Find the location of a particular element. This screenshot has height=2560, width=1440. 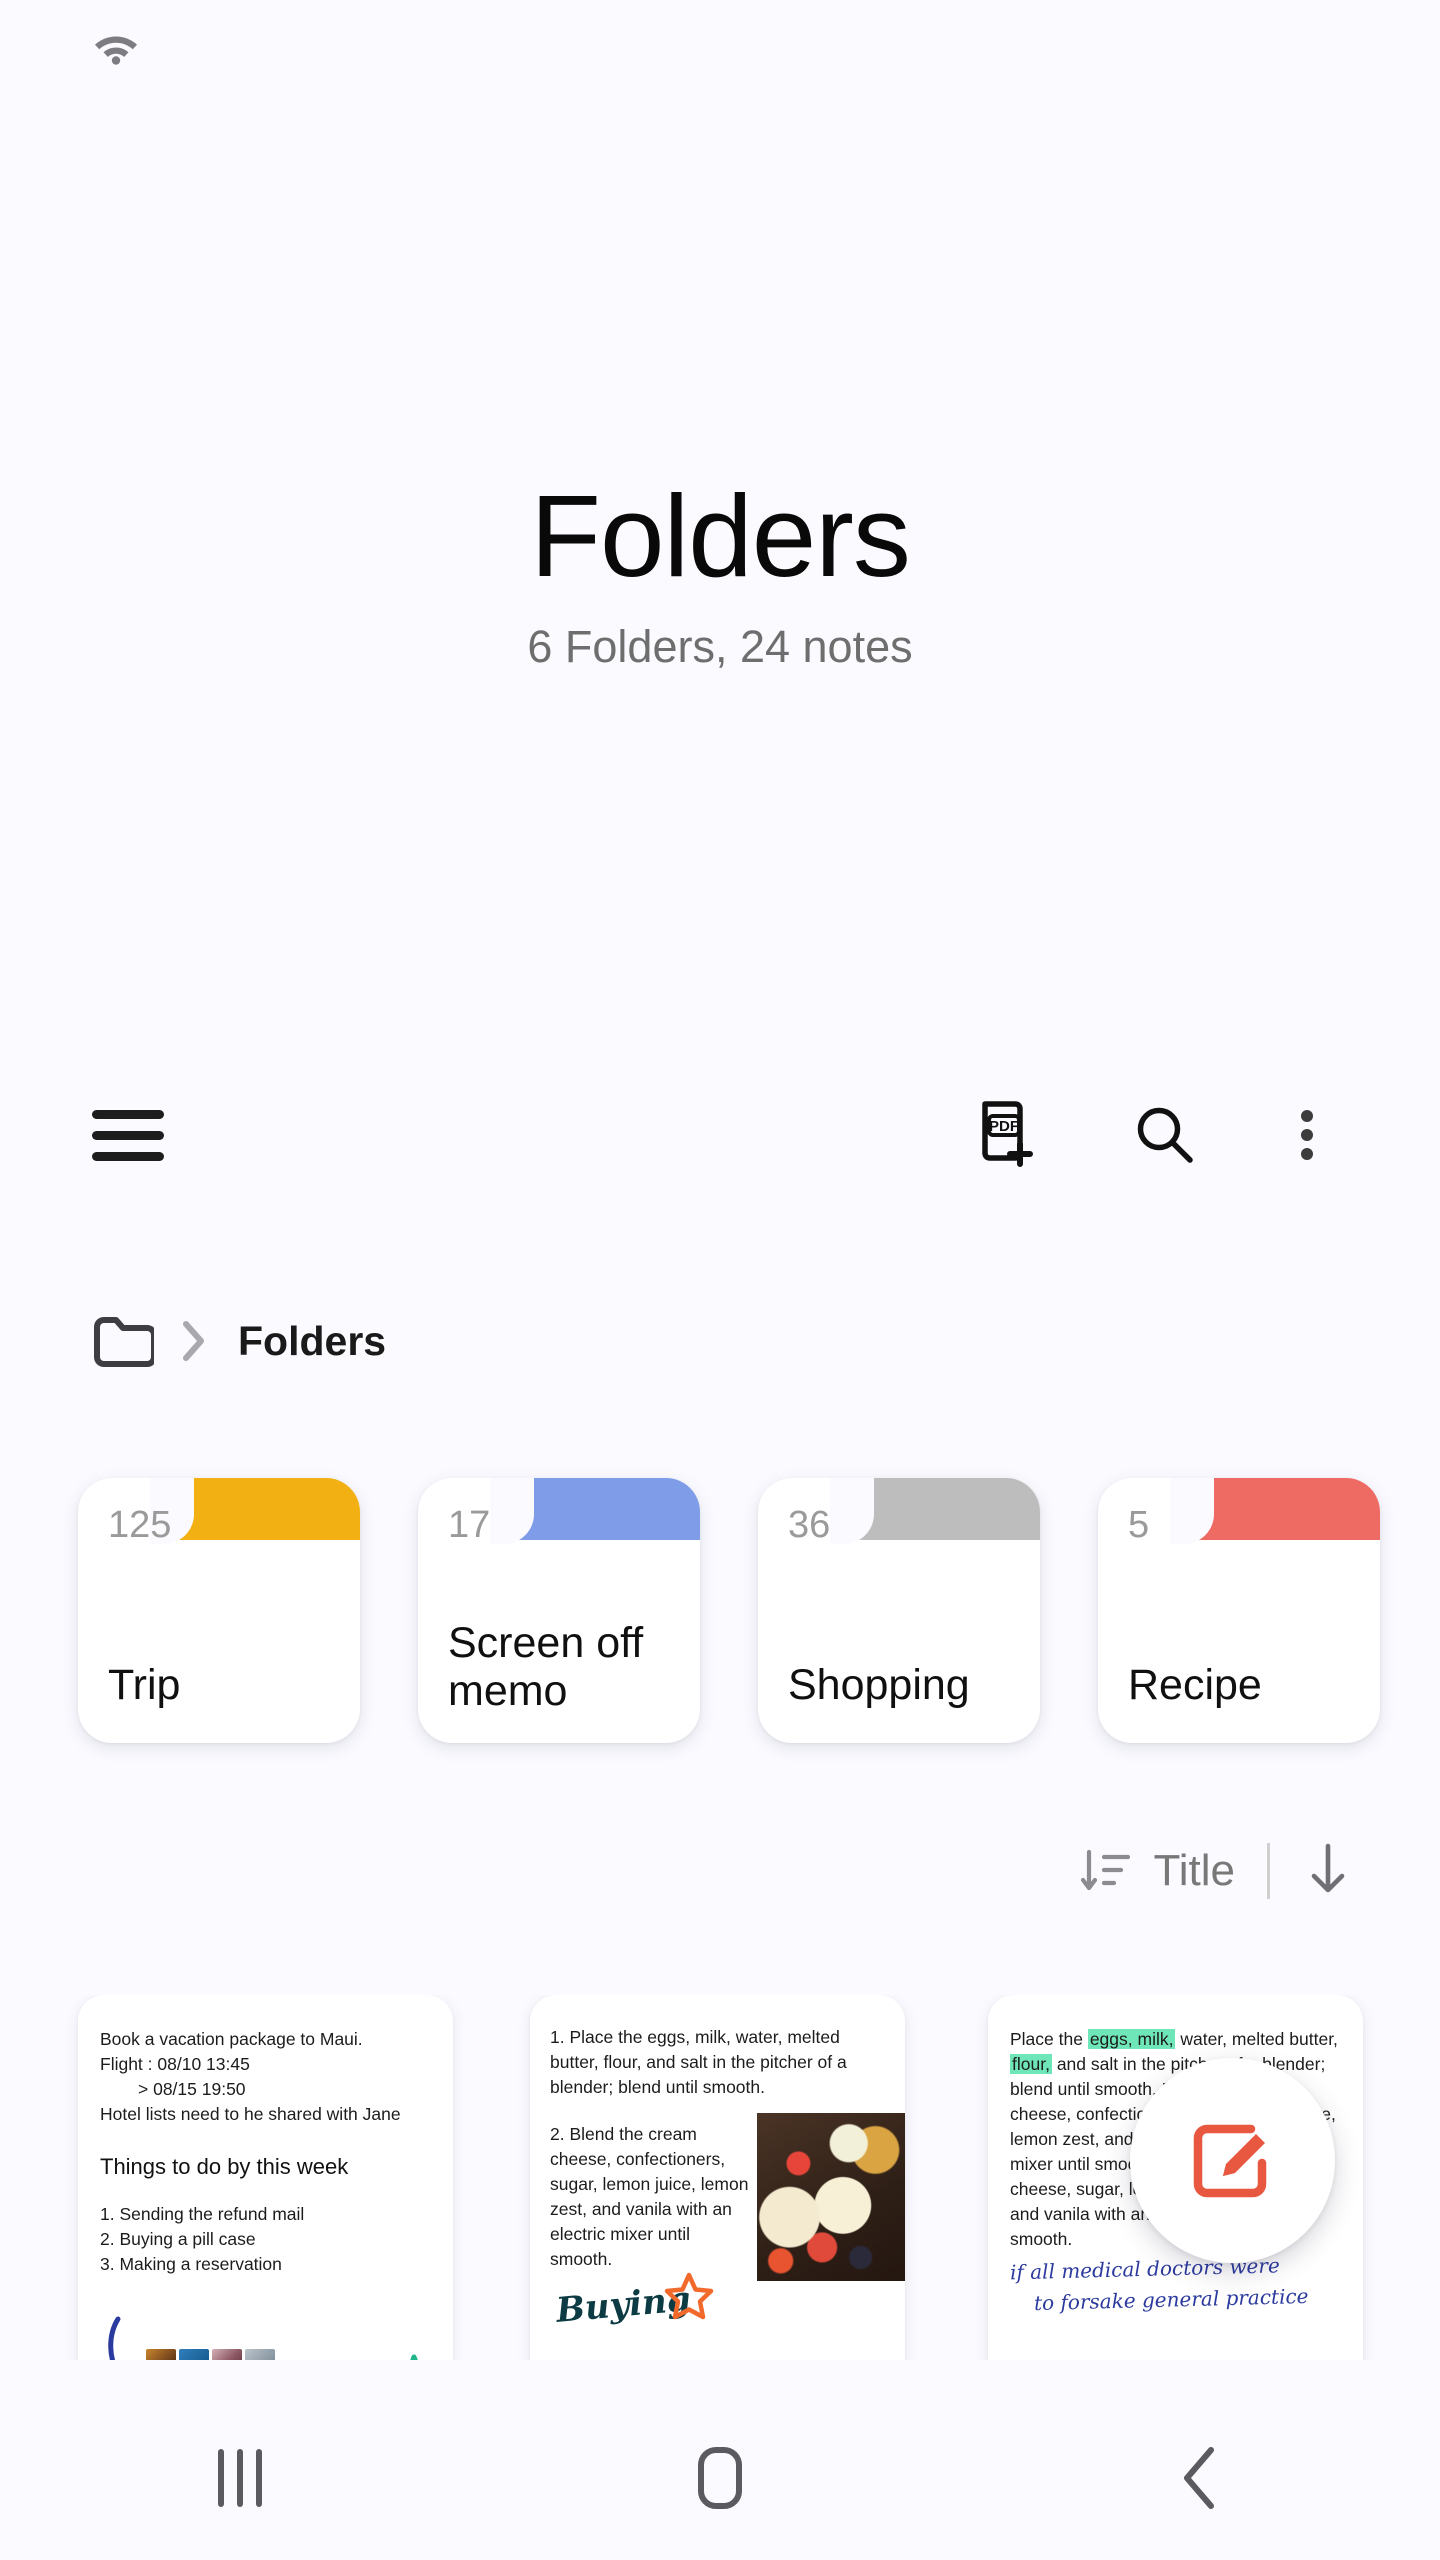

folder-icon is located at coordinates (124, 1342).